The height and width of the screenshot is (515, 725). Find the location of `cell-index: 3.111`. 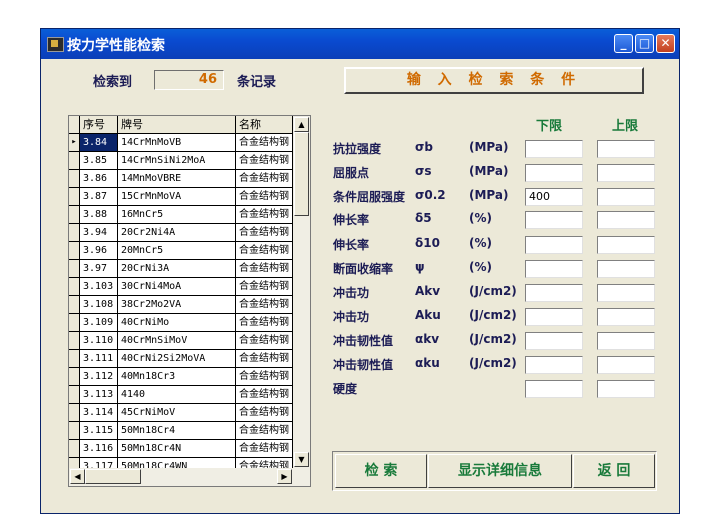

cell-index: 3.111 is located at coordinates (99, 359).